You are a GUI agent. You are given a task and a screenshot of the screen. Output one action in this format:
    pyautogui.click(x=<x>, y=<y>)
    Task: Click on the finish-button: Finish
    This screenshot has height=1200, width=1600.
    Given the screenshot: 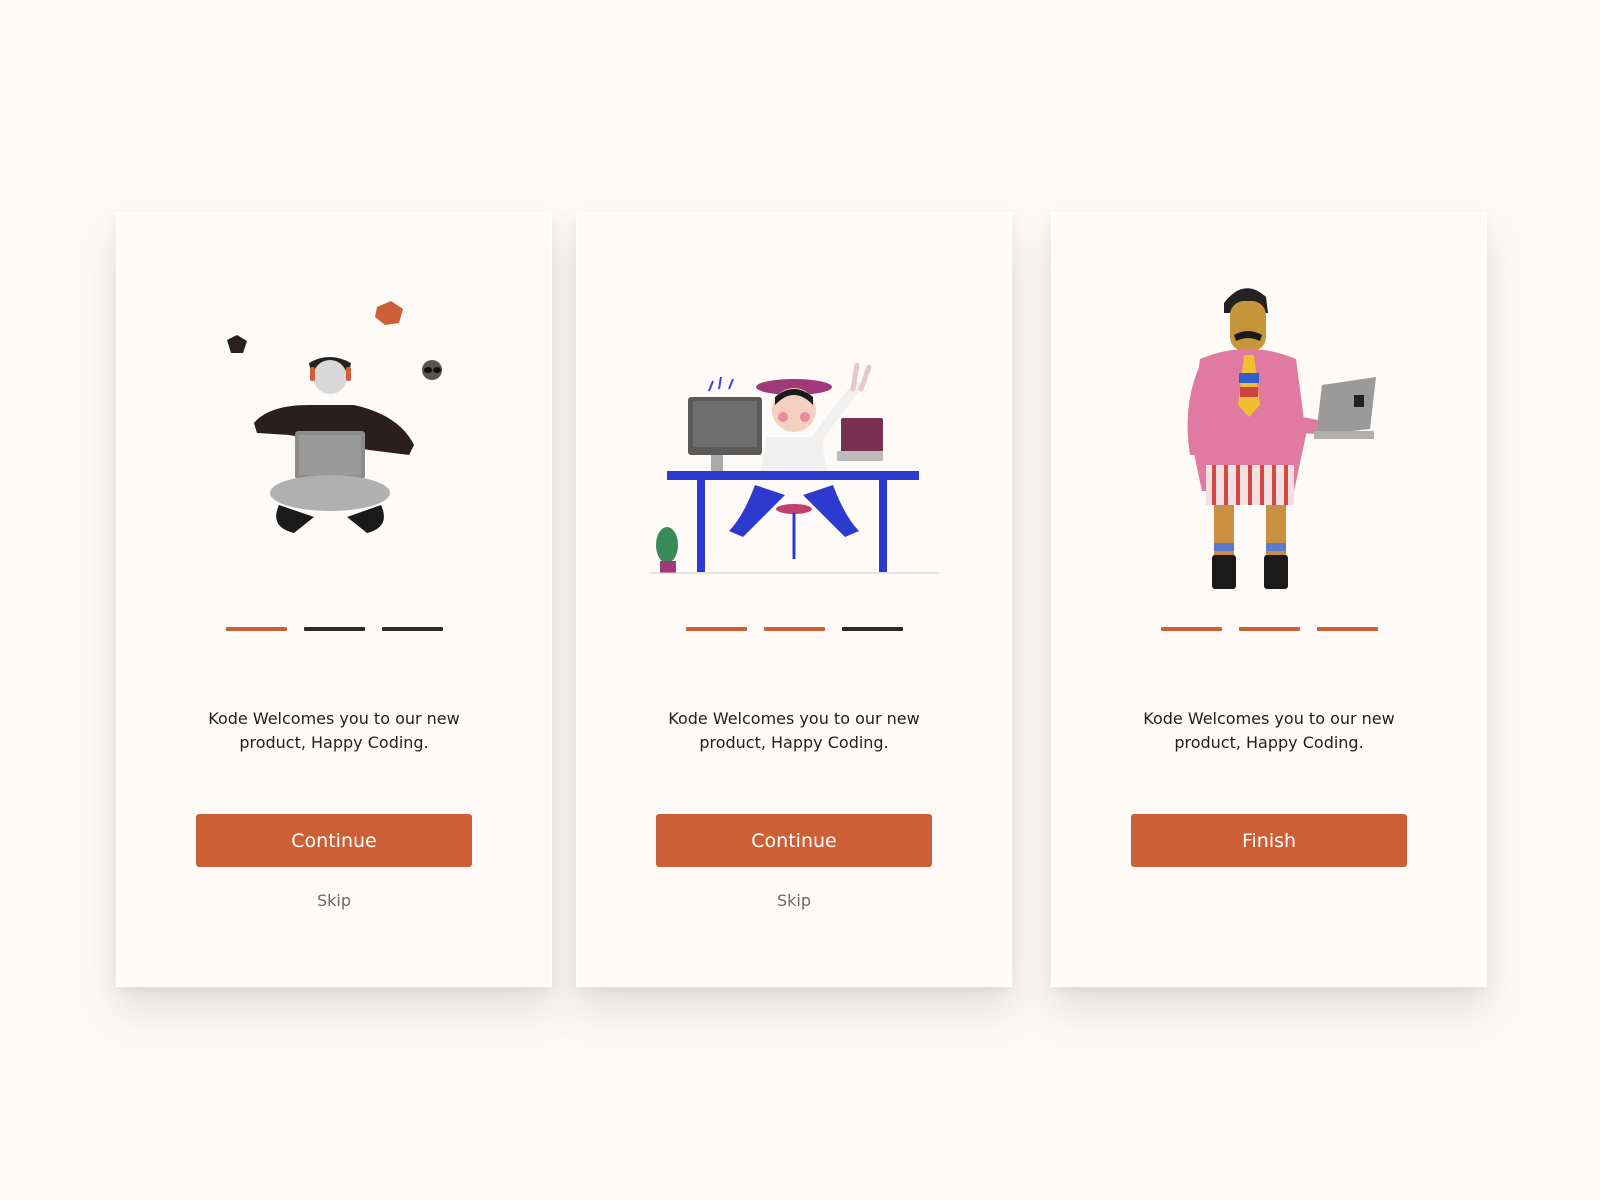 What is the action you would take?
    pyautogui.click(x=1269, y=840)
    